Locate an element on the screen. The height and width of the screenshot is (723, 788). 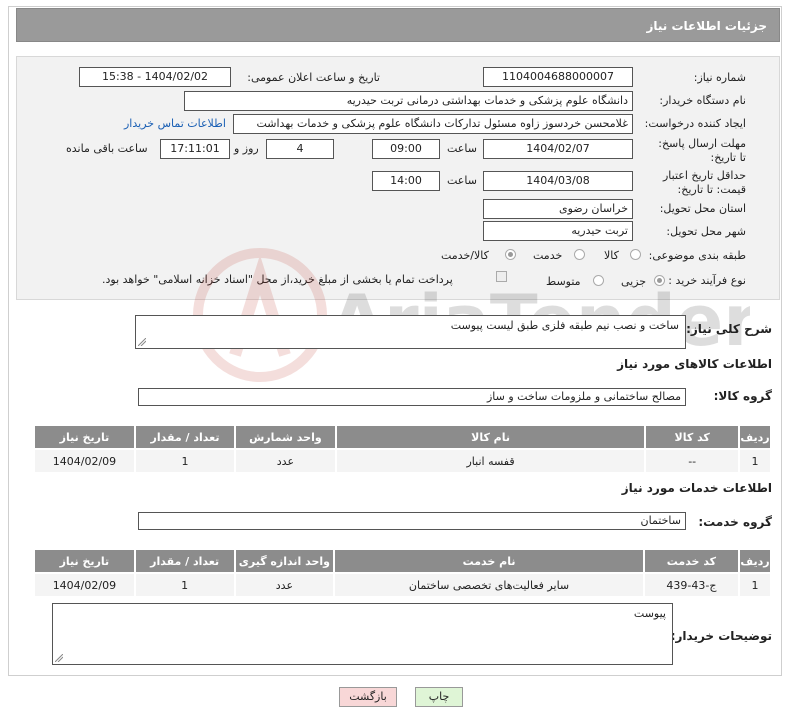
validity-time-field: 14:00 is located at coordinates (406, 181).